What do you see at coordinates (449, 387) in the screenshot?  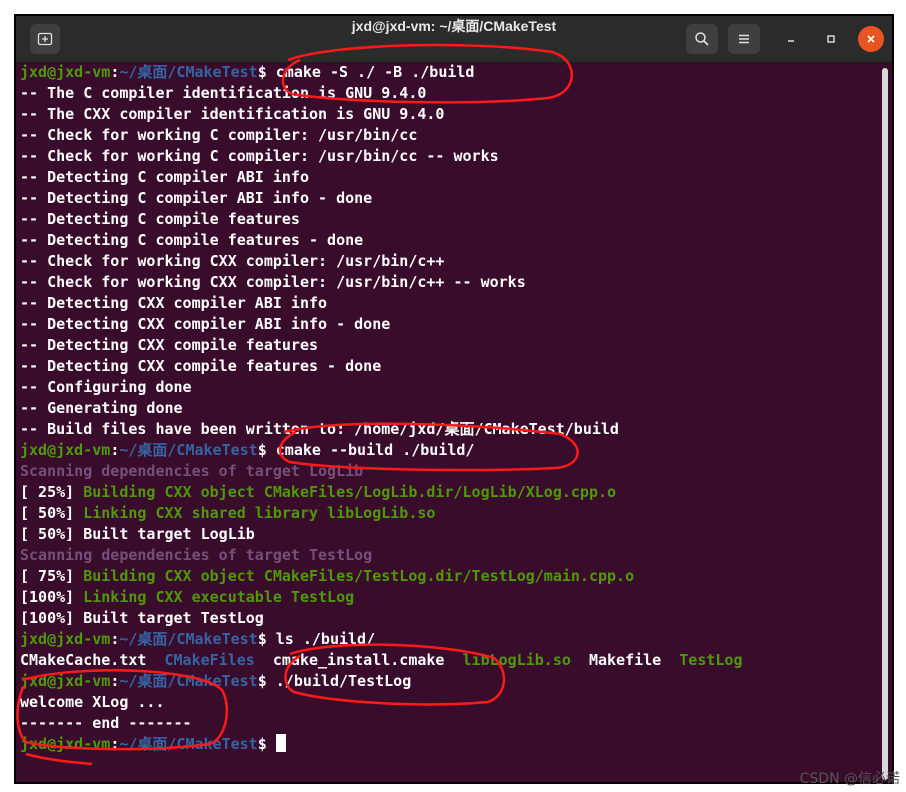 I see `output-line: -- Configuring done` at bounding box center [449, 387].